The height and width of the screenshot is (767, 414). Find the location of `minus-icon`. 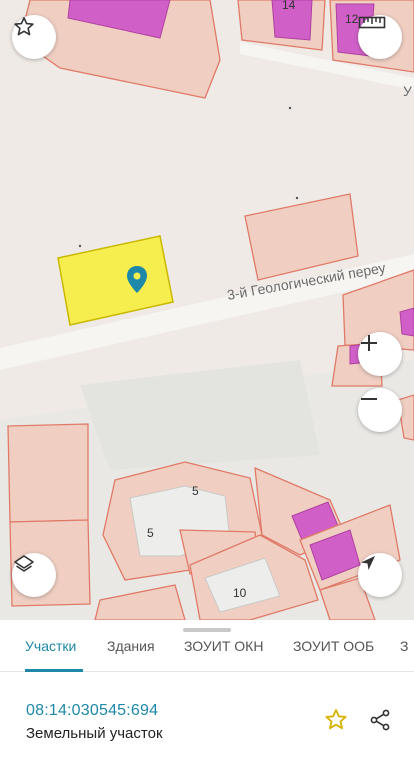

minus-icon is located at coordinates (369, 399).